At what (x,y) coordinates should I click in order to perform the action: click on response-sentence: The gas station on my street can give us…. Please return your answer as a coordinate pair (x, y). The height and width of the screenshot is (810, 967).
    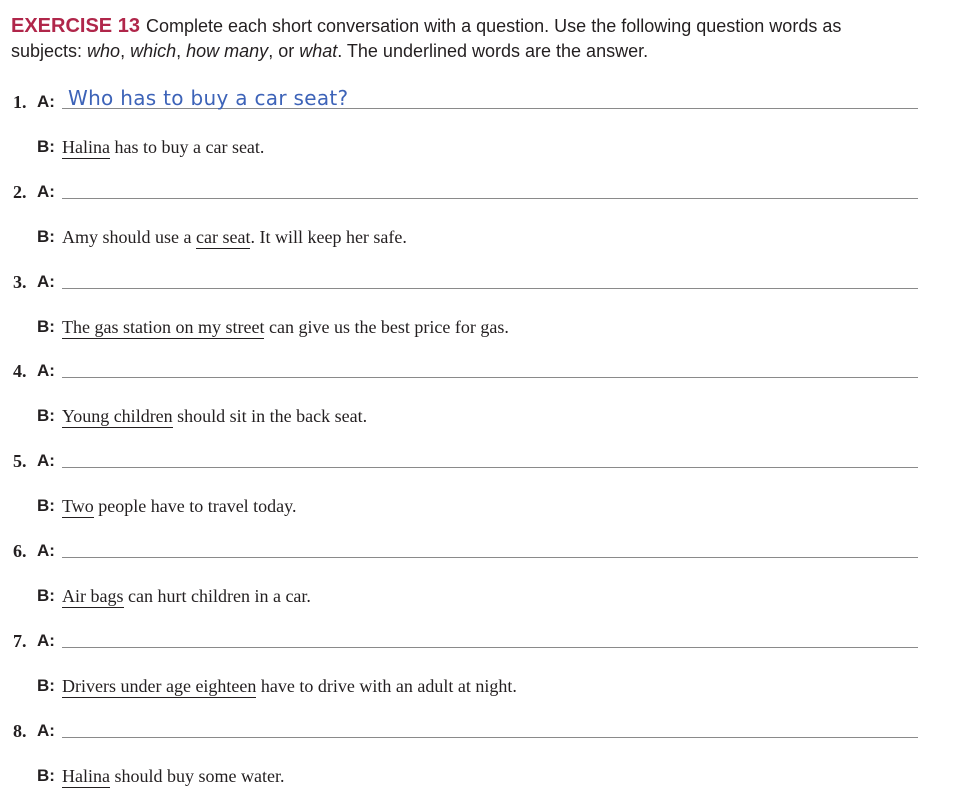
    Looking at the image, I should click on (285, 327).